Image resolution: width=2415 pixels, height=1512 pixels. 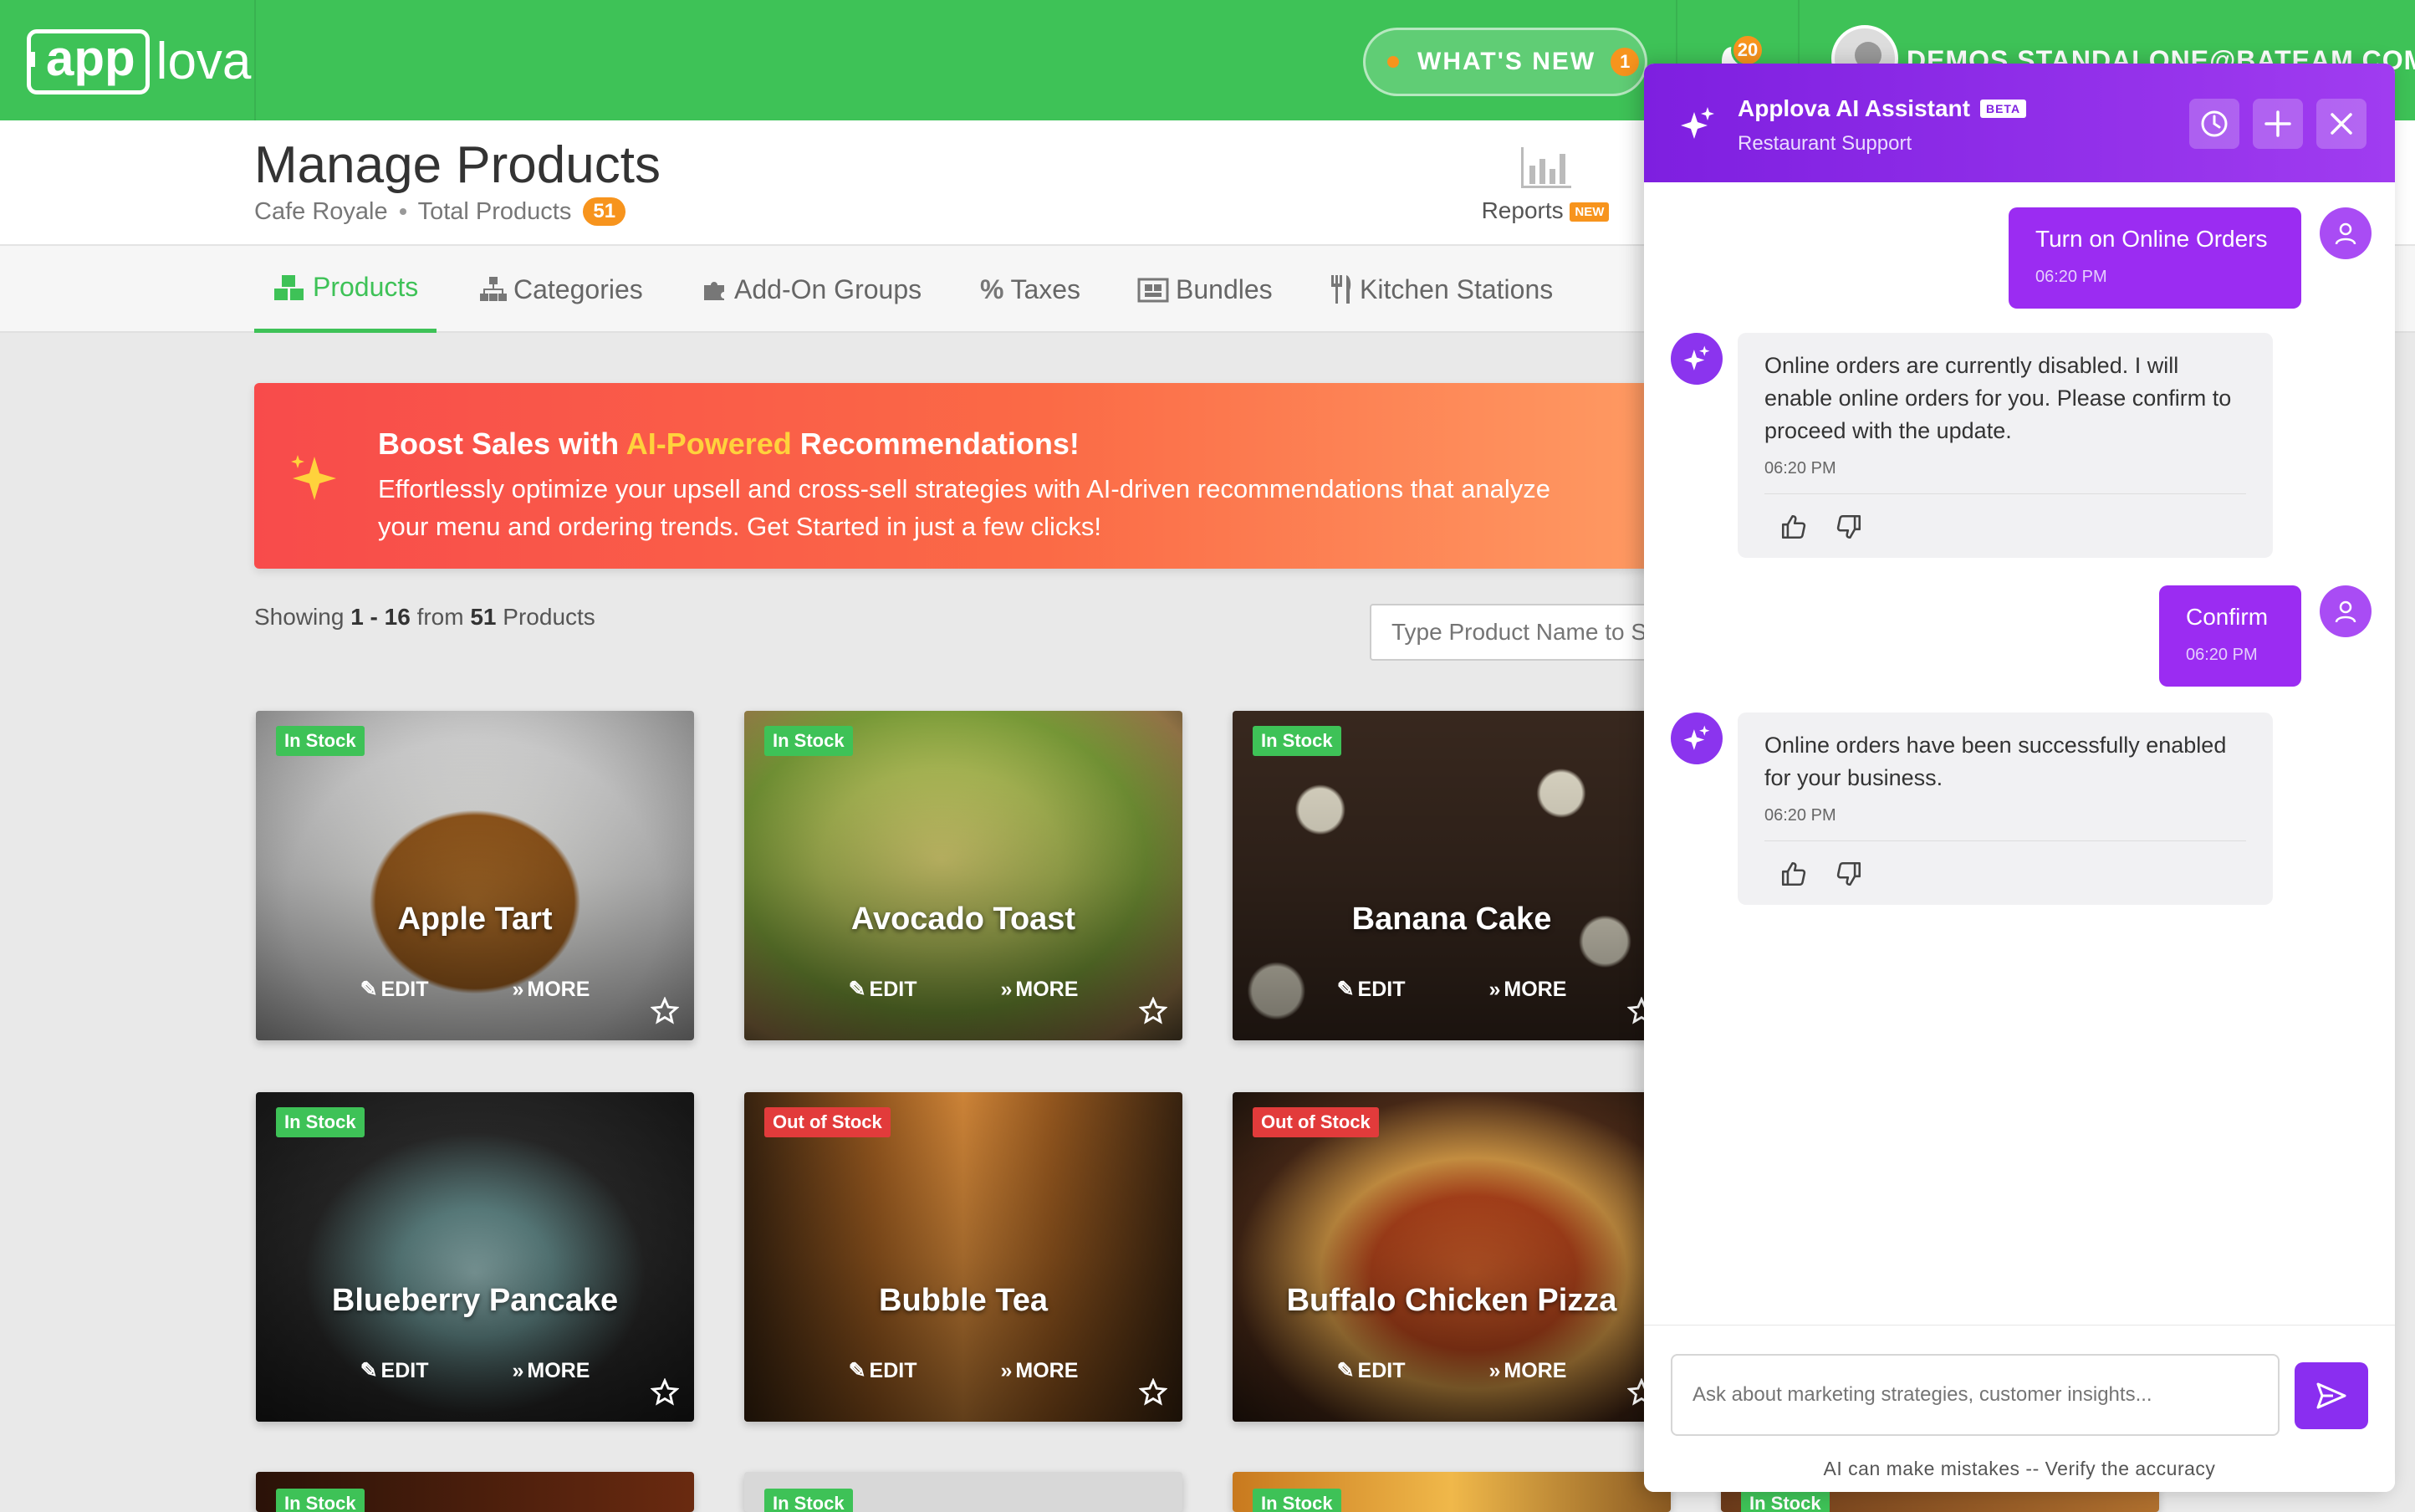 I want to click on reports-button: Reports NEW, so click(x=1545, y=185).